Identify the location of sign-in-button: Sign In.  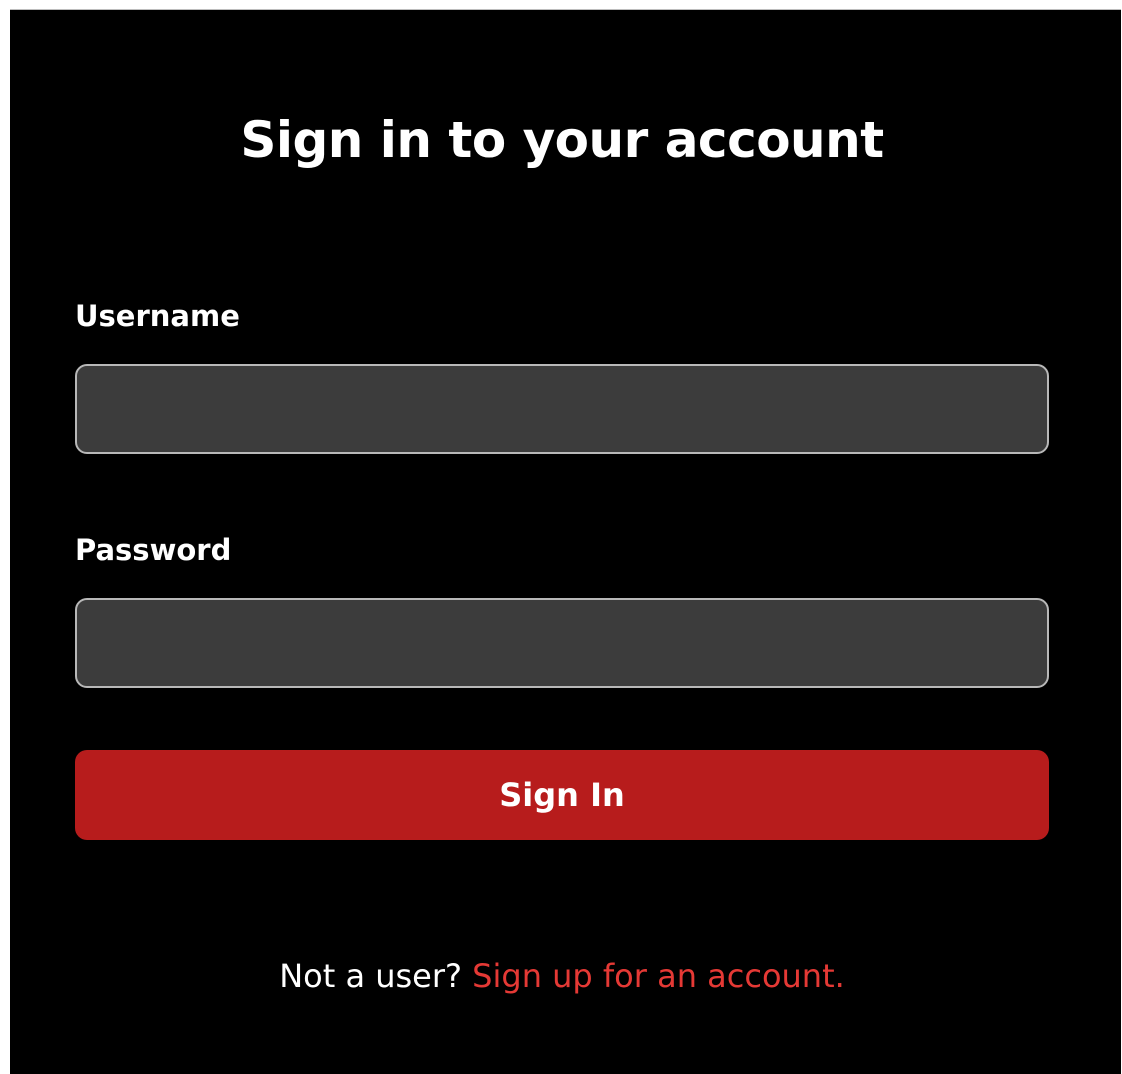
(562, 795).